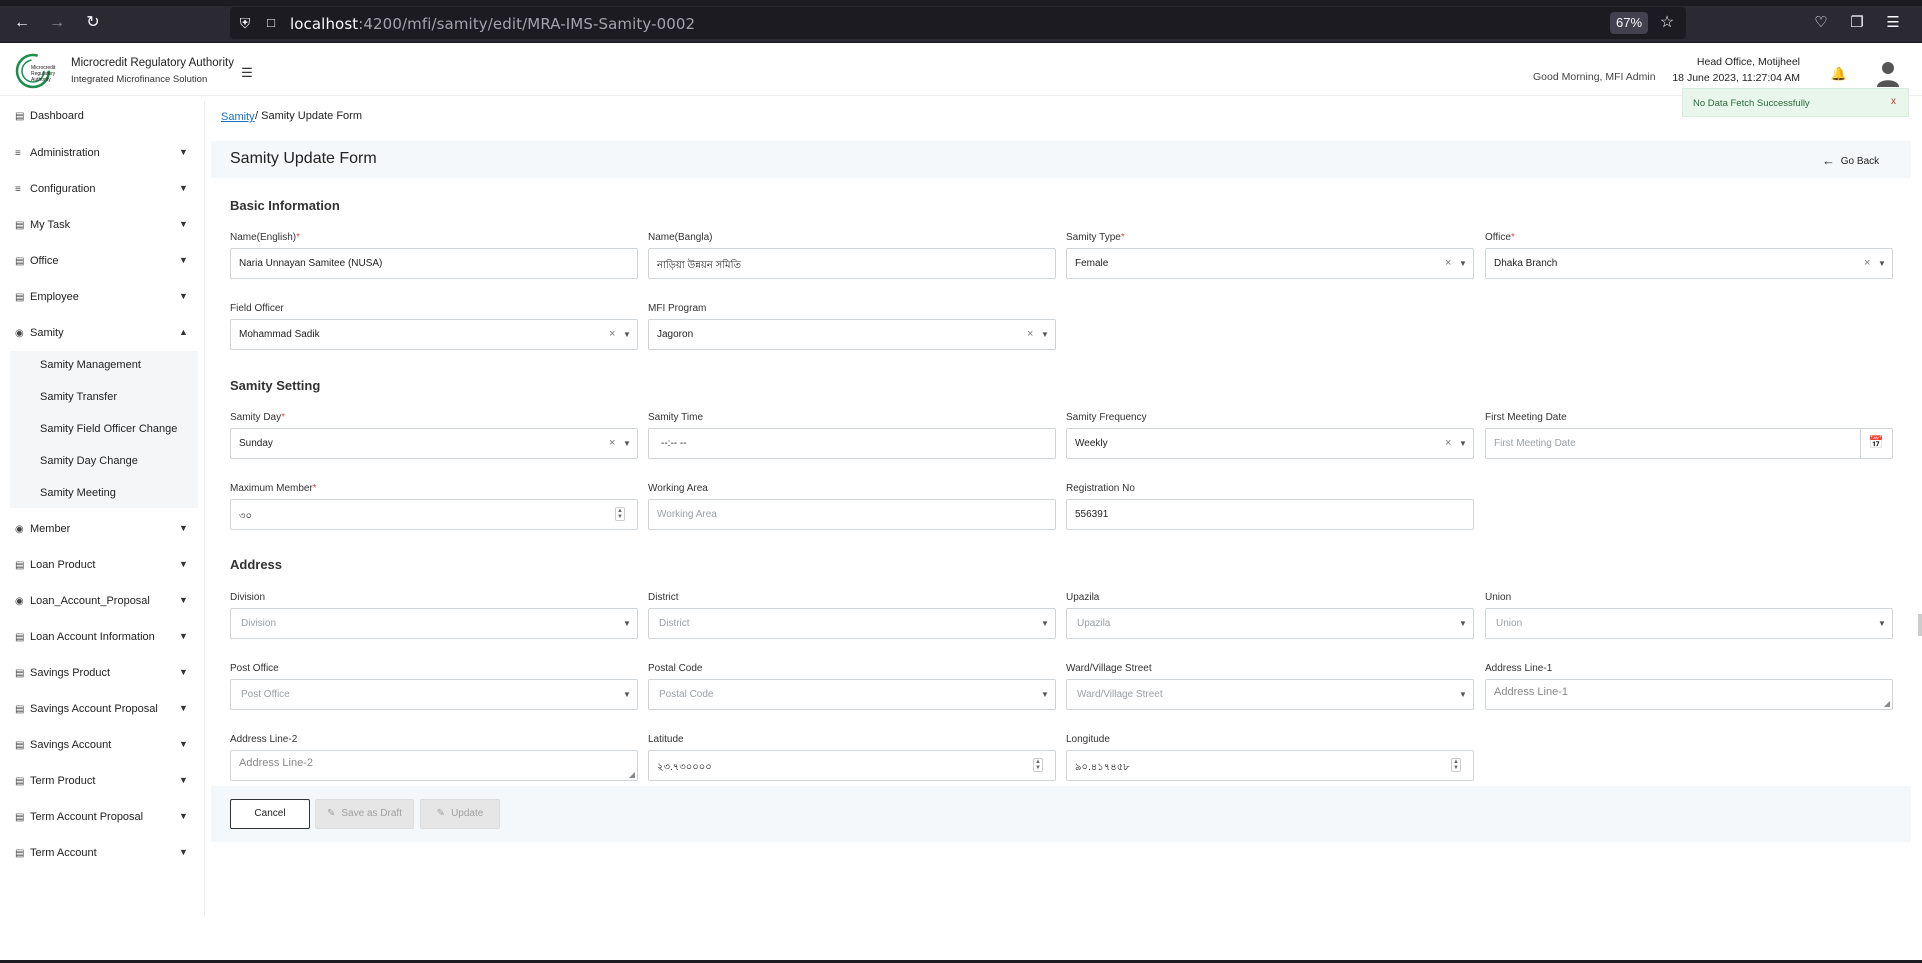  I want to click on samity-frequency-select: Weekly × ▼, so click(1270, 443).